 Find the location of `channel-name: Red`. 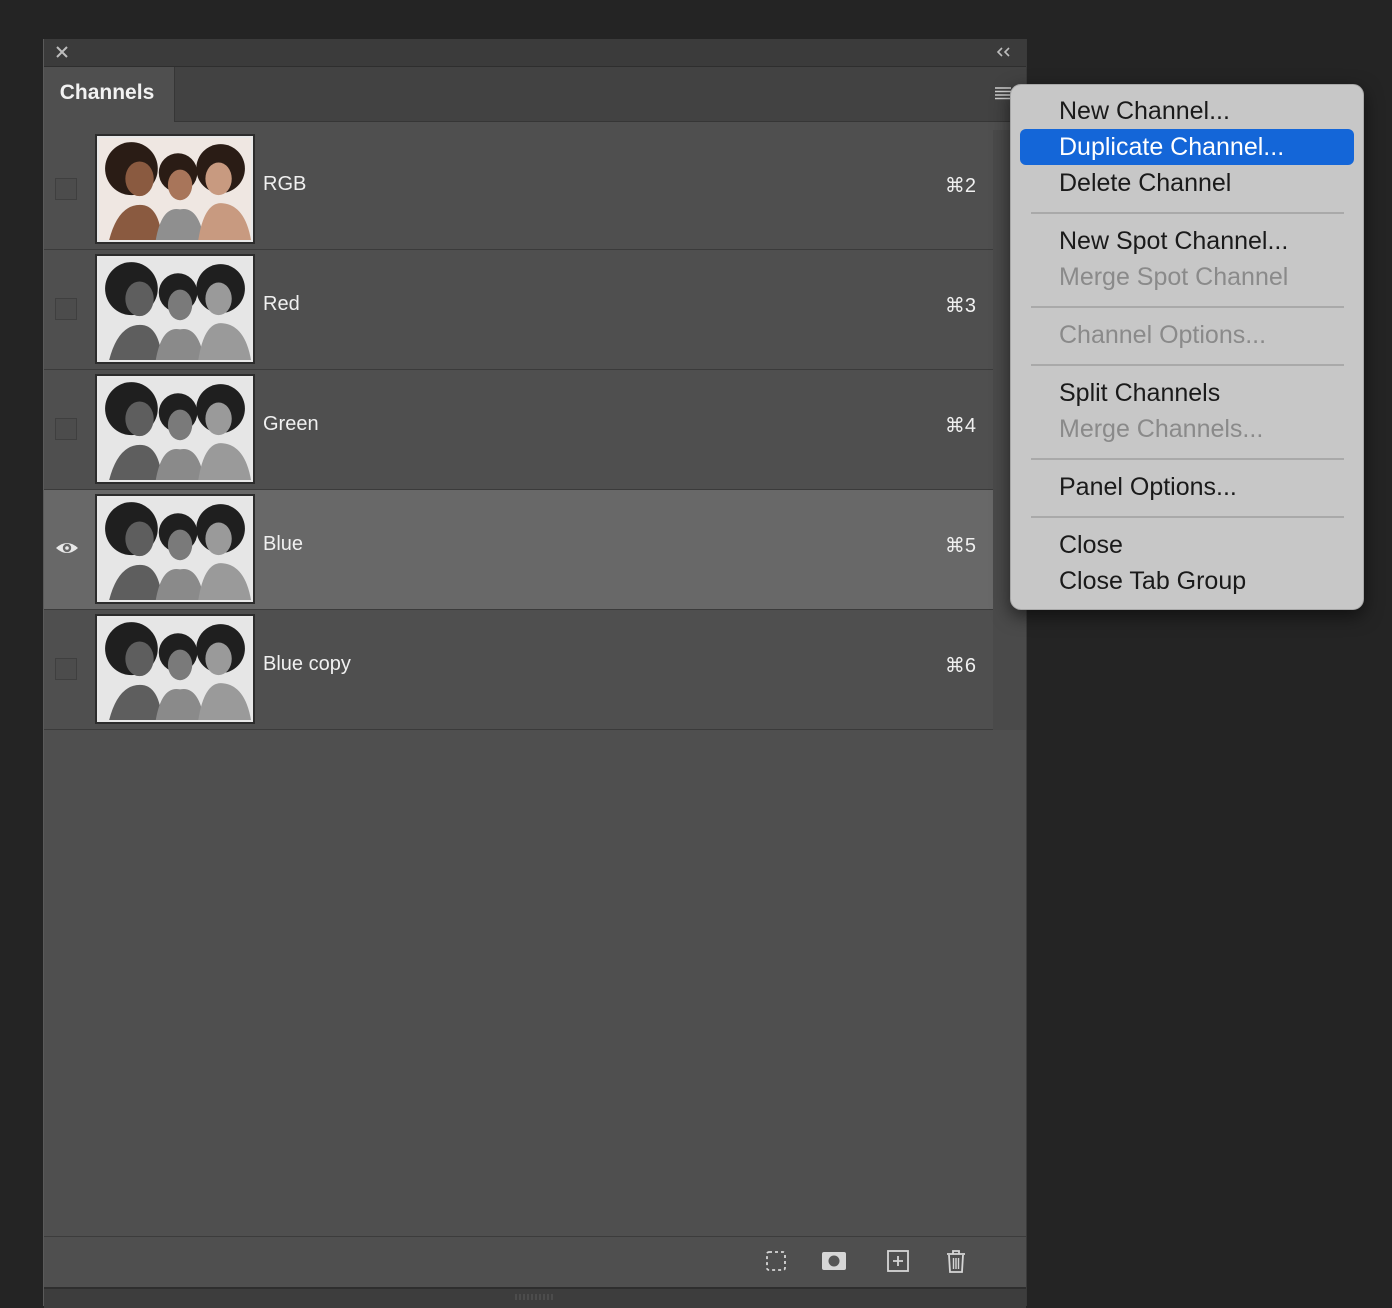

channel-name: Red is located at coordinates (281, 304).